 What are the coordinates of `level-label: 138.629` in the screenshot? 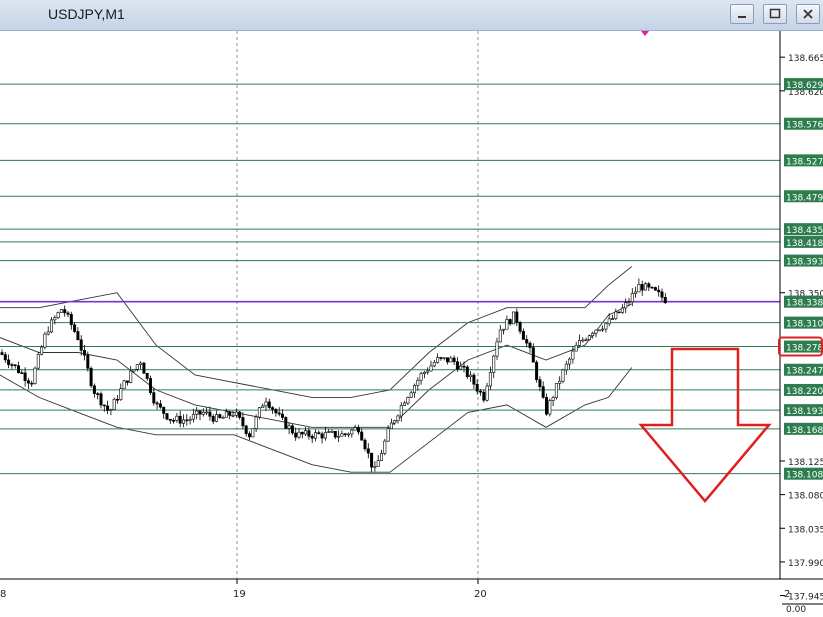 It's located at (804, 86).